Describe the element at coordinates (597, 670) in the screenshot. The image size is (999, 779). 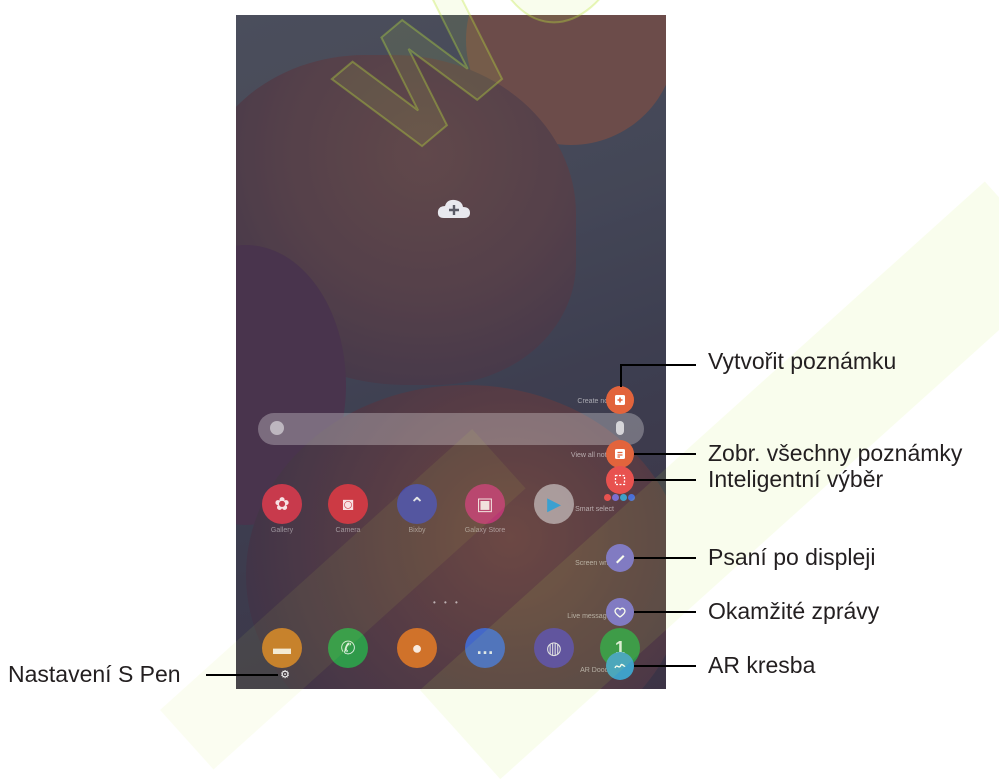
I see `air-command-label: AR Doodle` at that location.